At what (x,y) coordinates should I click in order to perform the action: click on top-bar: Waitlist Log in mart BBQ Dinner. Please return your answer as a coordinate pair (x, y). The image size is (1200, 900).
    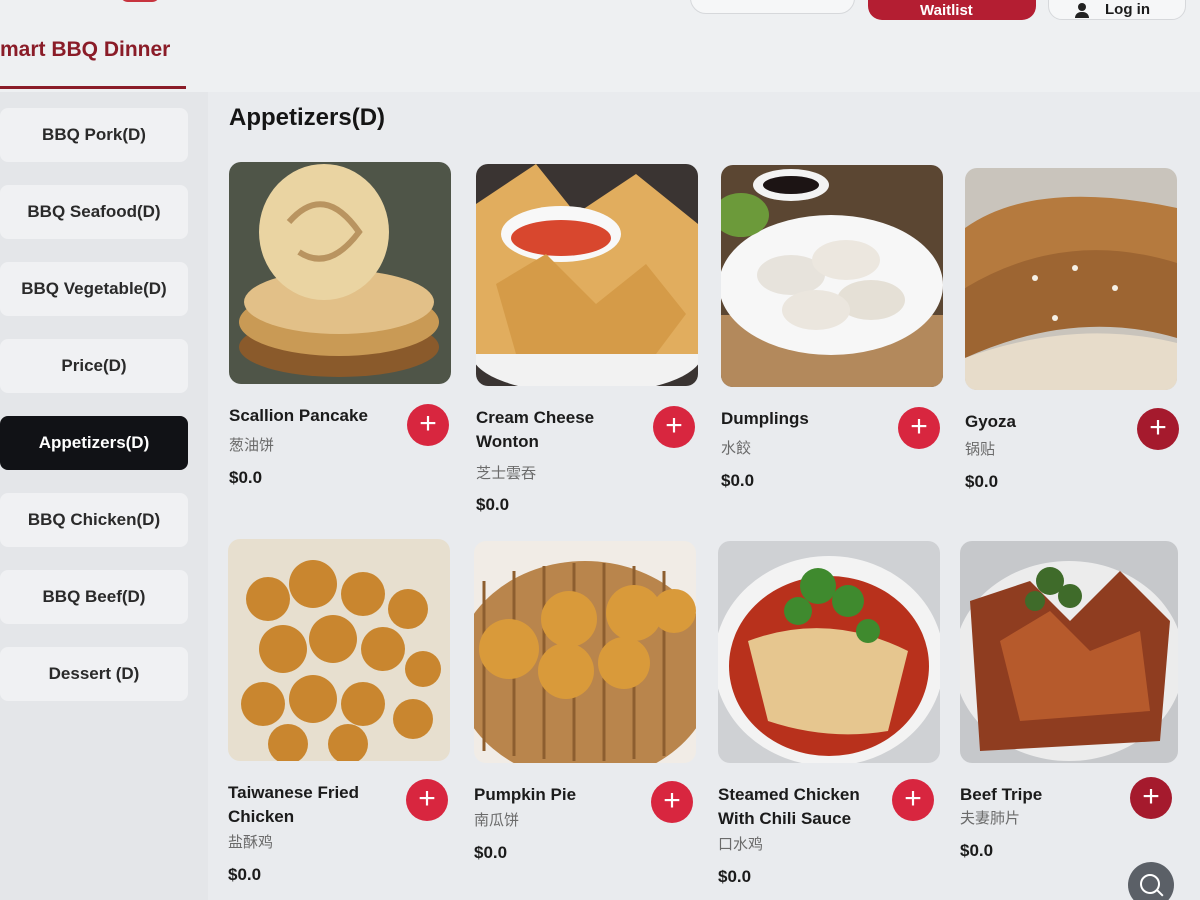
    Looking at the image, I should click on (600, 46).